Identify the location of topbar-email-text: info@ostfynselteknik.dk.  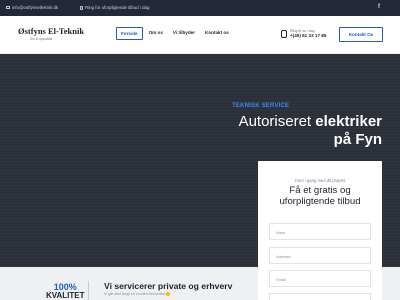
(35, 7).